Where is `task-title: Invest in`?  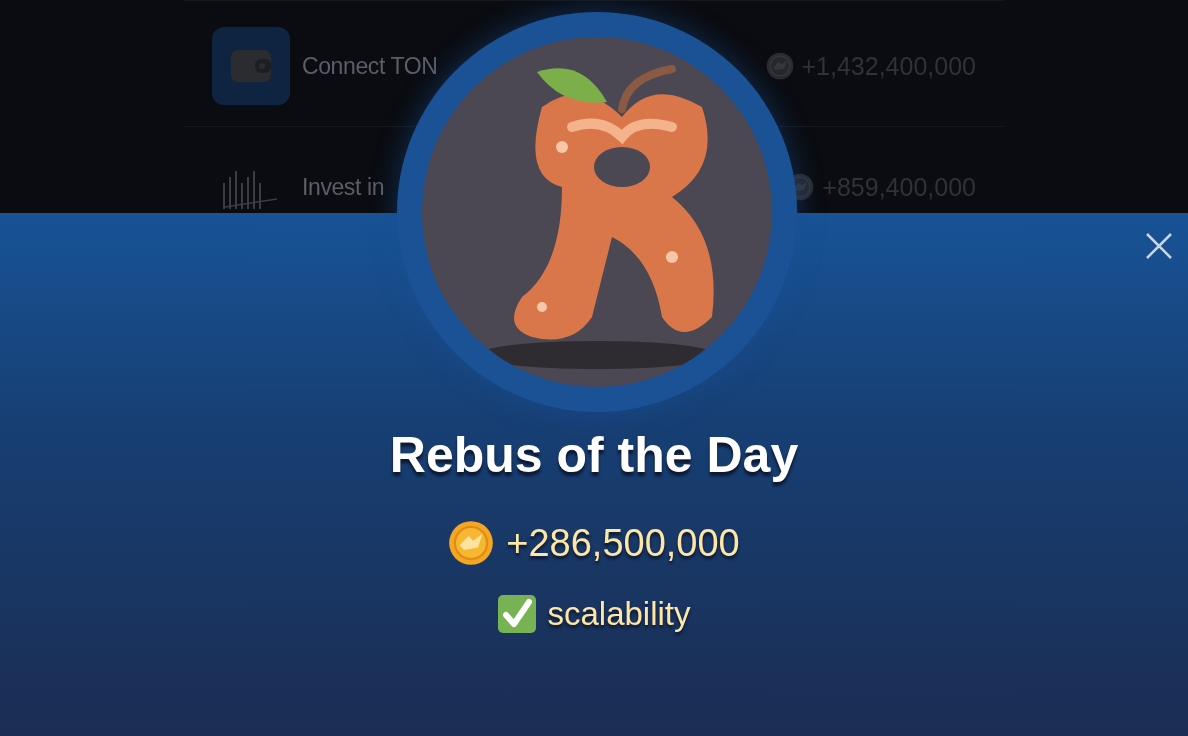
task-title: Invest in is located at coordinates (344, 187).